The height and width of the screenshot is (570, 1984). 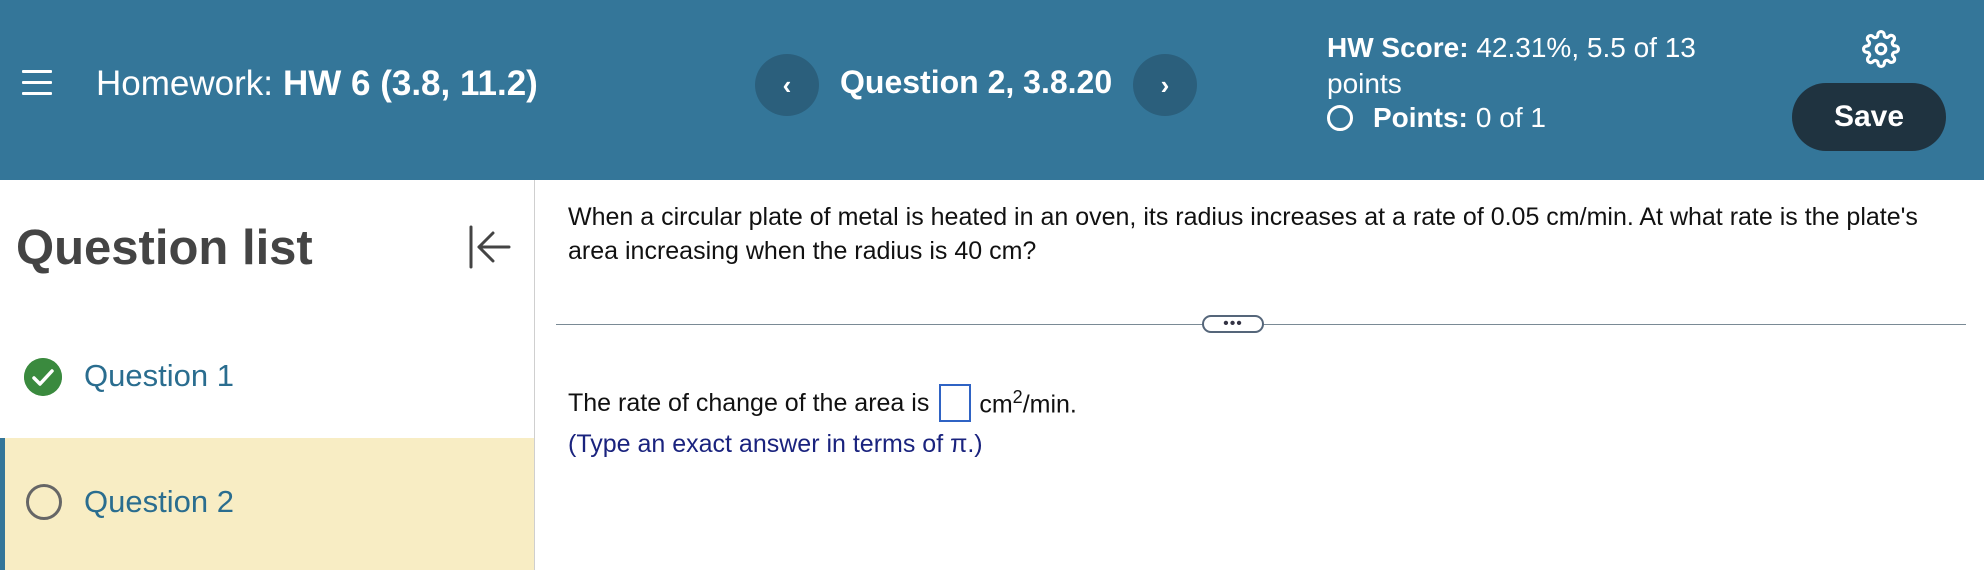 I want to click on active-indicator, so click(x=2, y=504).